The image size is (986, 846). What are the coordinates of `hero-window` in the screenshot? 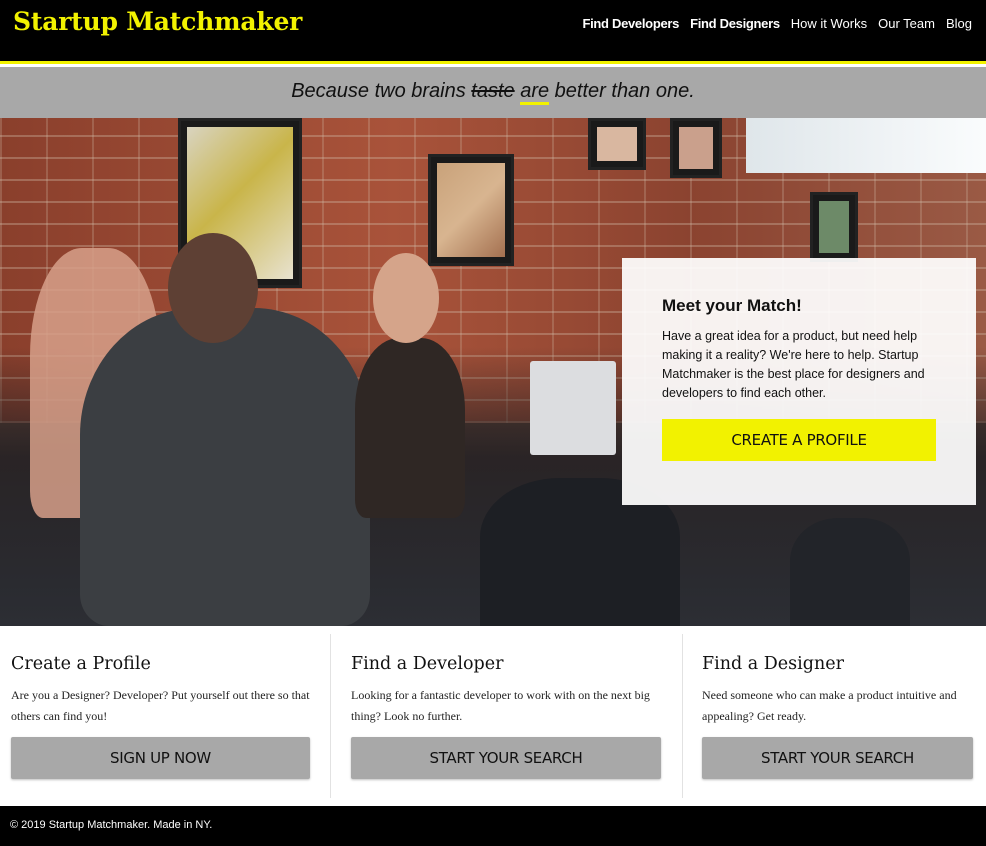 It's located at (866, 145).